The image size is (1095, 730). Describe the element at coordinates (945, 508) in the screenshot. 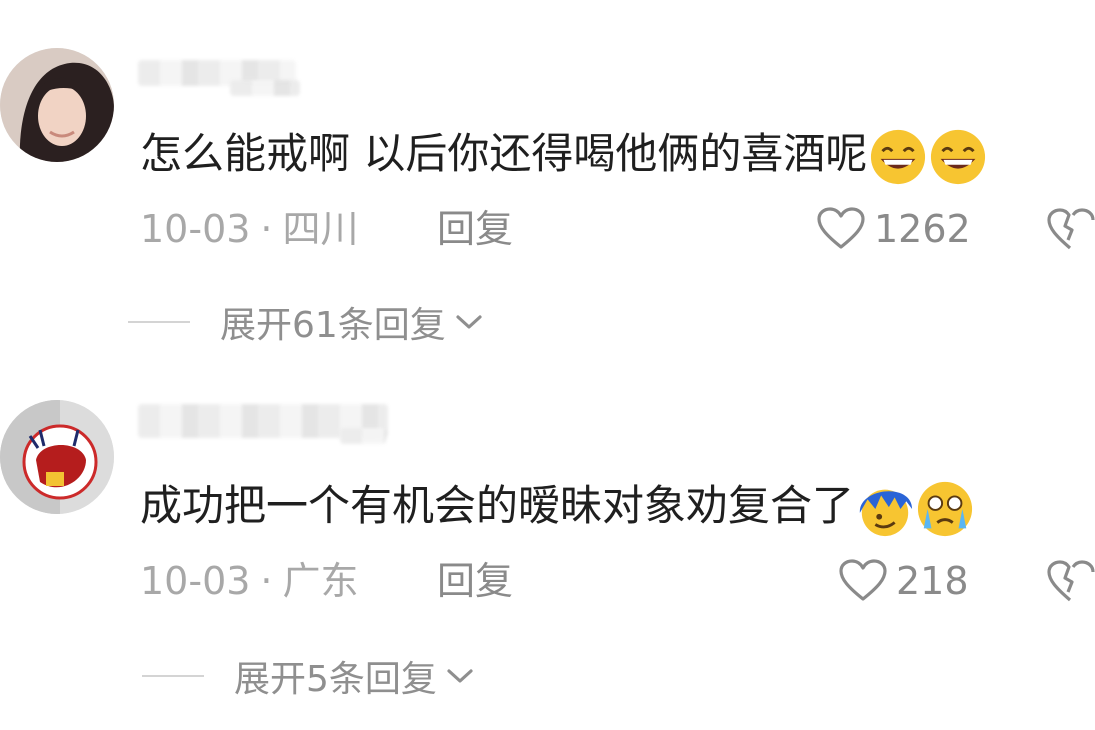

I see `crying-face-emoji` at that location.